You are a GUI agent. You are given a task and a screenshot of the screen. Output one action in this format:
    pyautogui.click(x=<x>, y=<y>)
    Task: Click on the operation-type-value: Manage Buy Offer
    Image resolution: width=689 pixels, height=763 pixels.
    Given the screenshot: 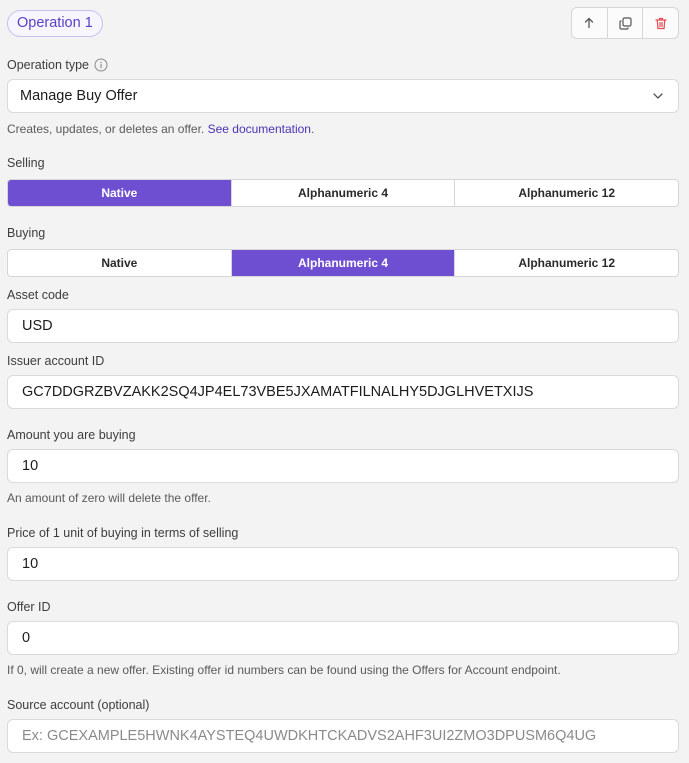 What is the action you would take?
    pyautogui.click(x=79, y=96)
    